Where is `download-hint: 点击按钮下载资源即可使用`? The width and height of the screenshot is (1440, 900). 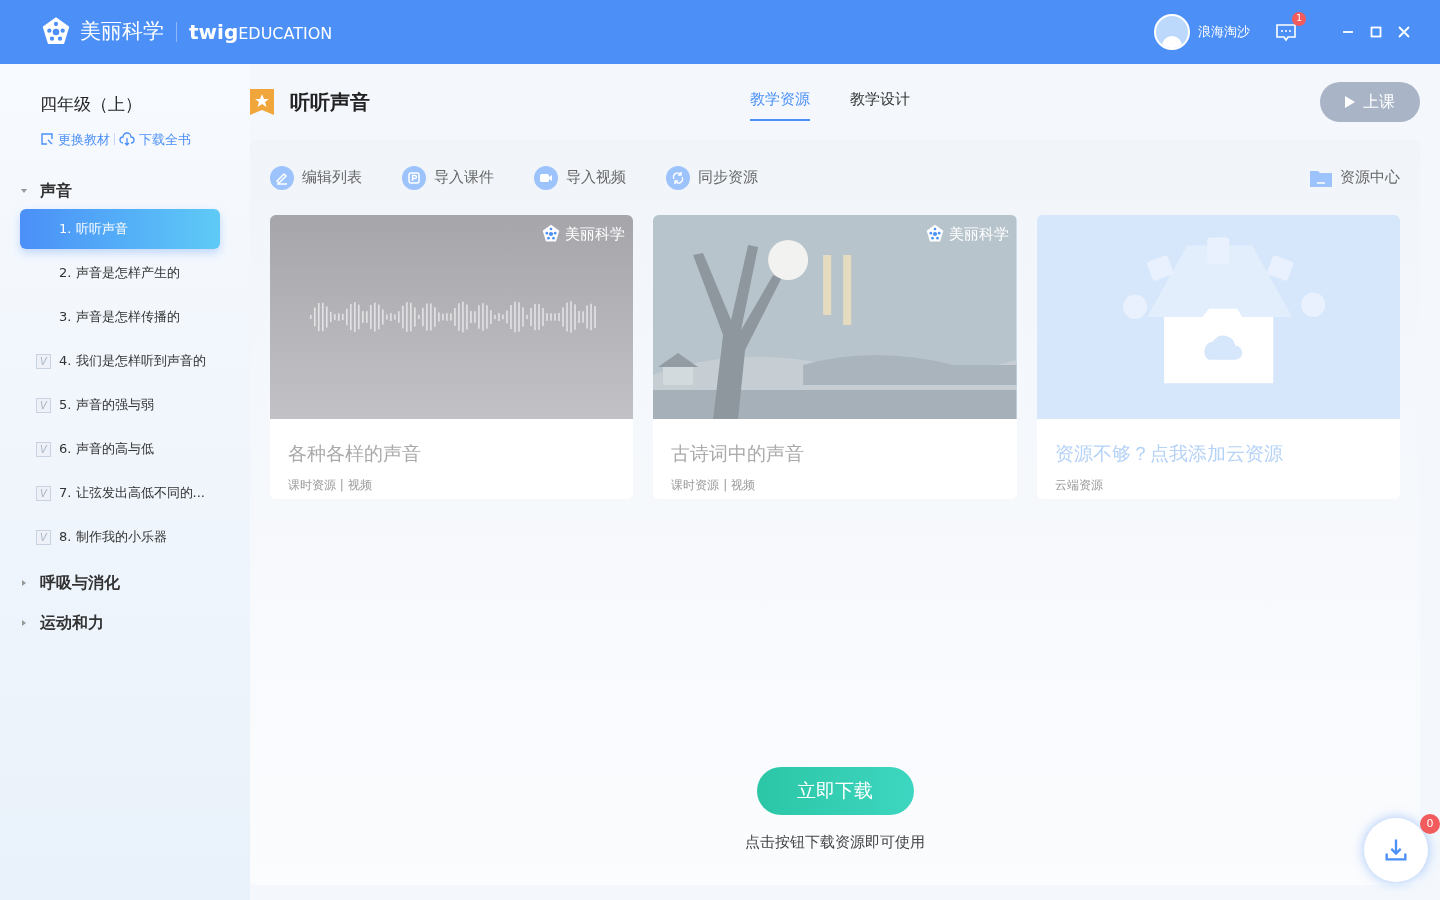
download-hint: 点击按钮下载资源即可使用 is located at coordinates (835, 842).